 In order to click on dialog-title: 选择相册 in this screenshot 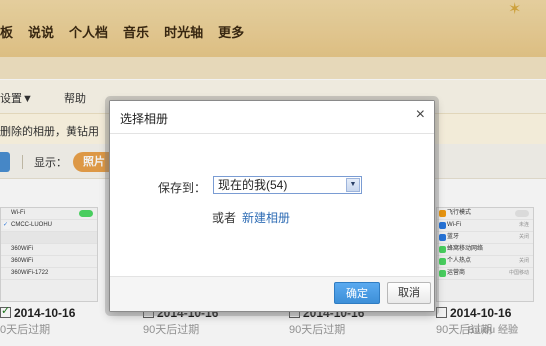, I will do `click(144, 119)`.